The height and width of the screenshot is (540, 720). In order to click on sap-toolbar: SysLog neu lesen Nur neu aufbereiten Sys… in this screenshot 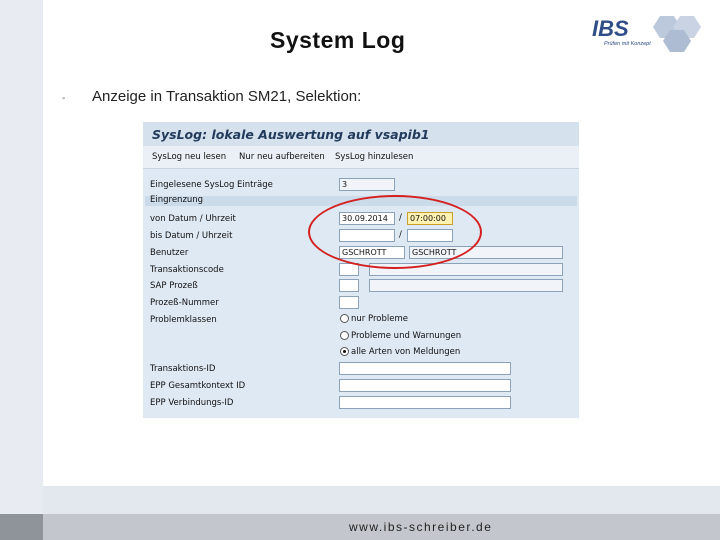, I will do `click(361, 157)`.